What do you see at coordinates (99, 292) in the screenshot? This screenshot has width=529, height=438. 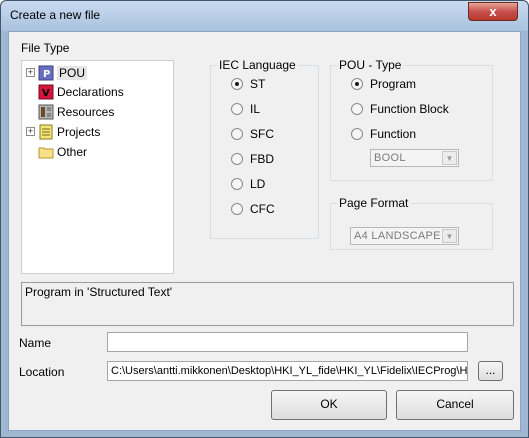 I see `description-text: Program in 'Structured Text'` at bounding box center [99, 292].